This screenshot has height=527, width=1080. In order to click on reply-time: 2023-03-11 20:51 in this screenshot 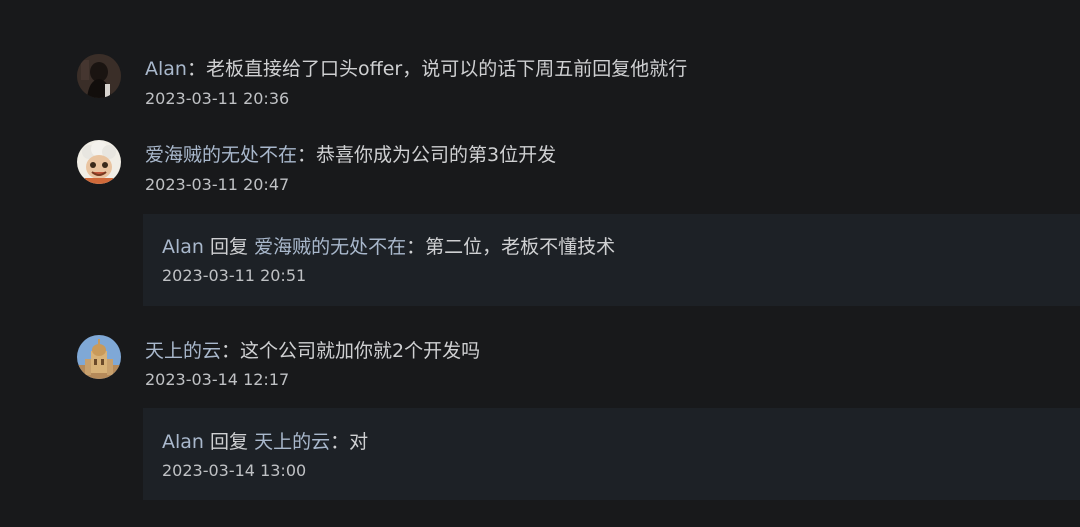, I will do `click(234, 275)`.